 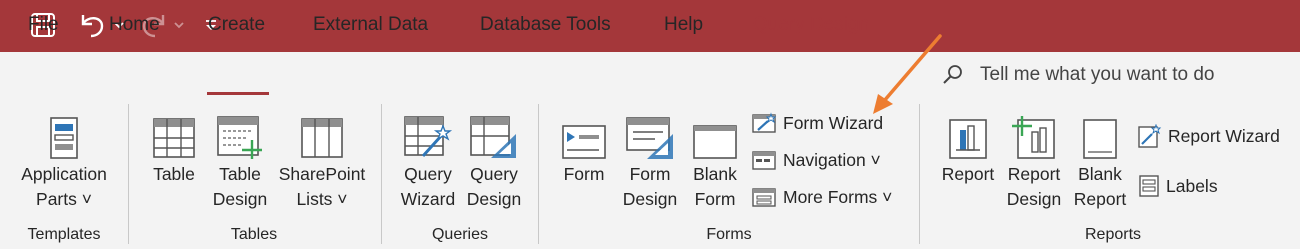 I want to click on tab-create: Create, so click(x=236, y=25).